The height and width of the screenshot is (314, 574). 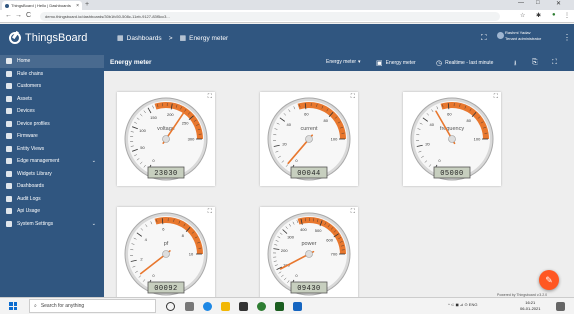 I want to click on clock-icon: ◷, so click(x=439, y=63).